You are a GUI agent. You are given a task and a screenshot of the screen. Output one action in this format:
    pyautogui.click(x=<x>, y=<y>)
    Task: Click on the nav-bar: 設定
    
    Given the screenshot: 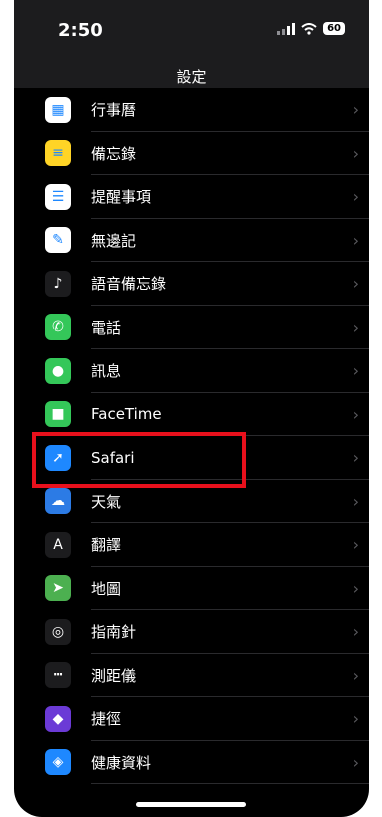 What is the action you would take?
    pyautogui.click(x=191, y=73)
    